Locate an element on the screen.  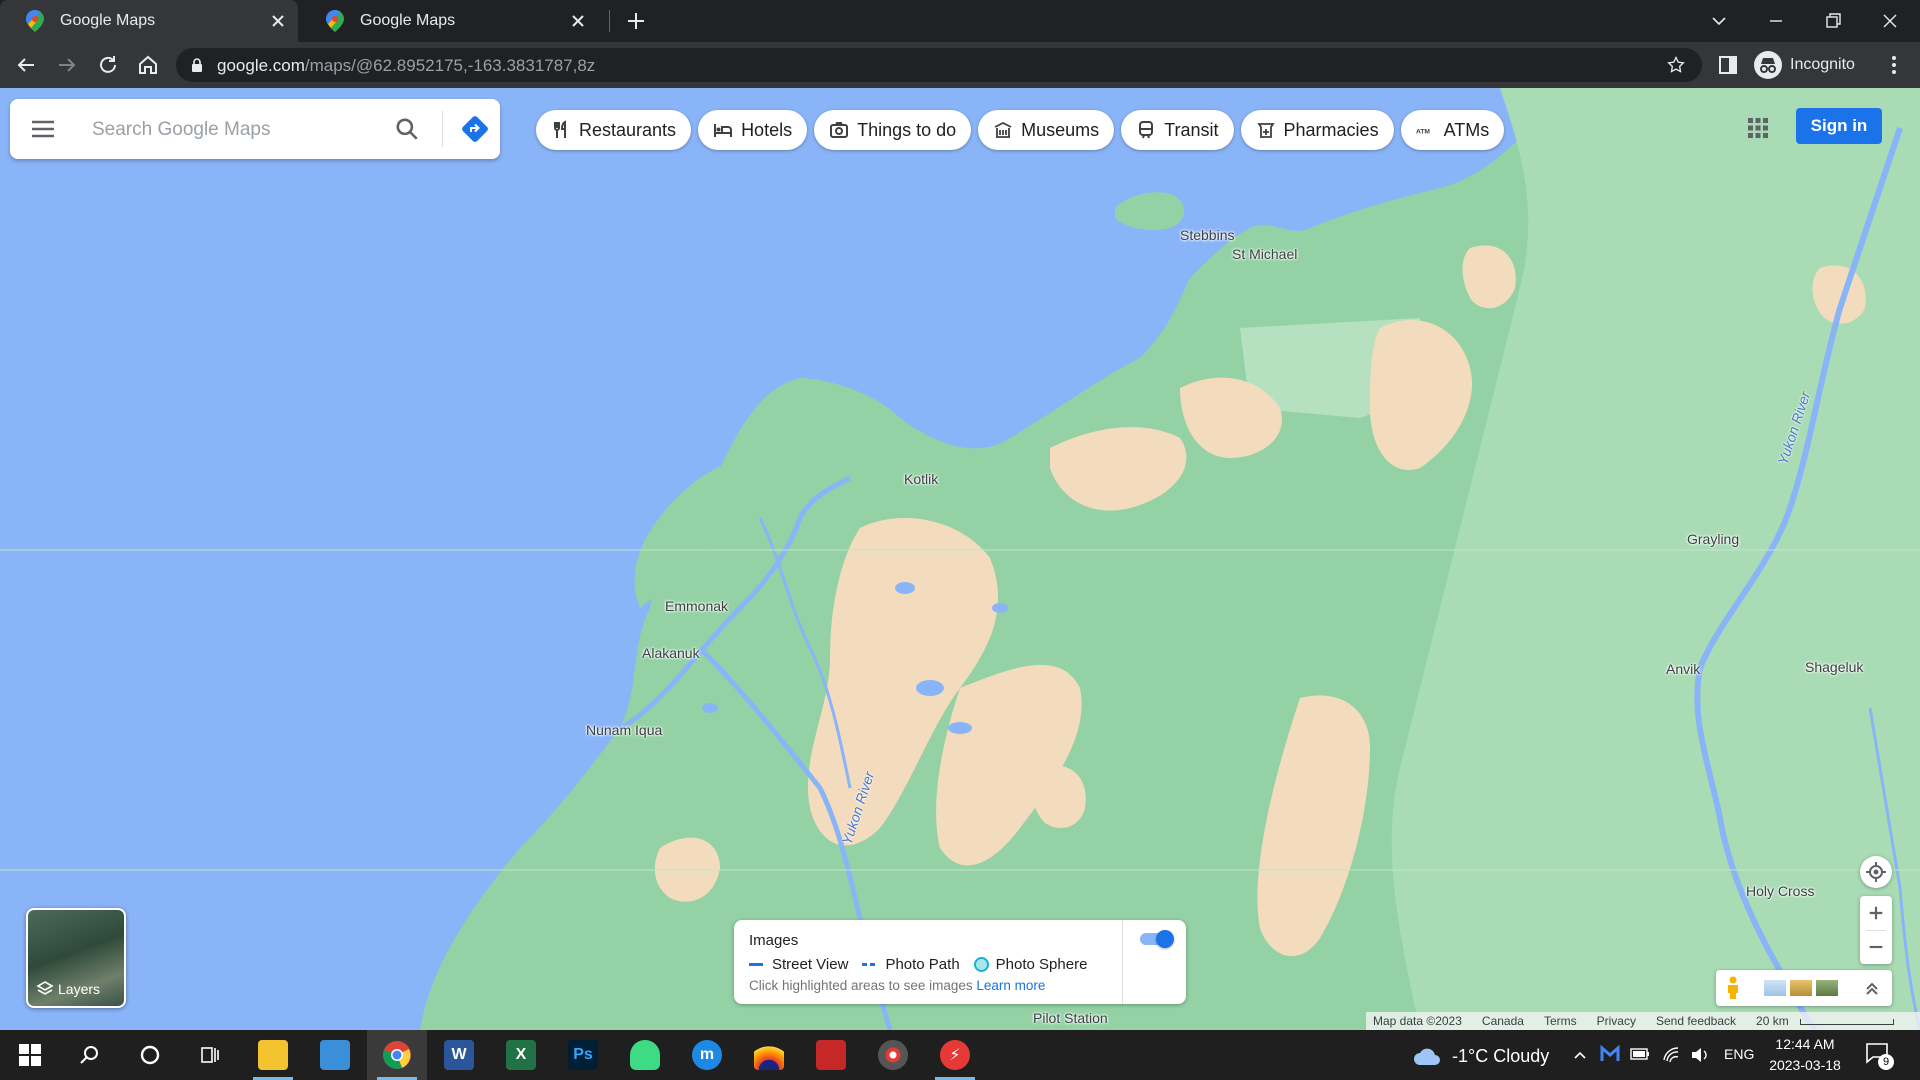
close-window-icon is located at coordinates (1890, 21).